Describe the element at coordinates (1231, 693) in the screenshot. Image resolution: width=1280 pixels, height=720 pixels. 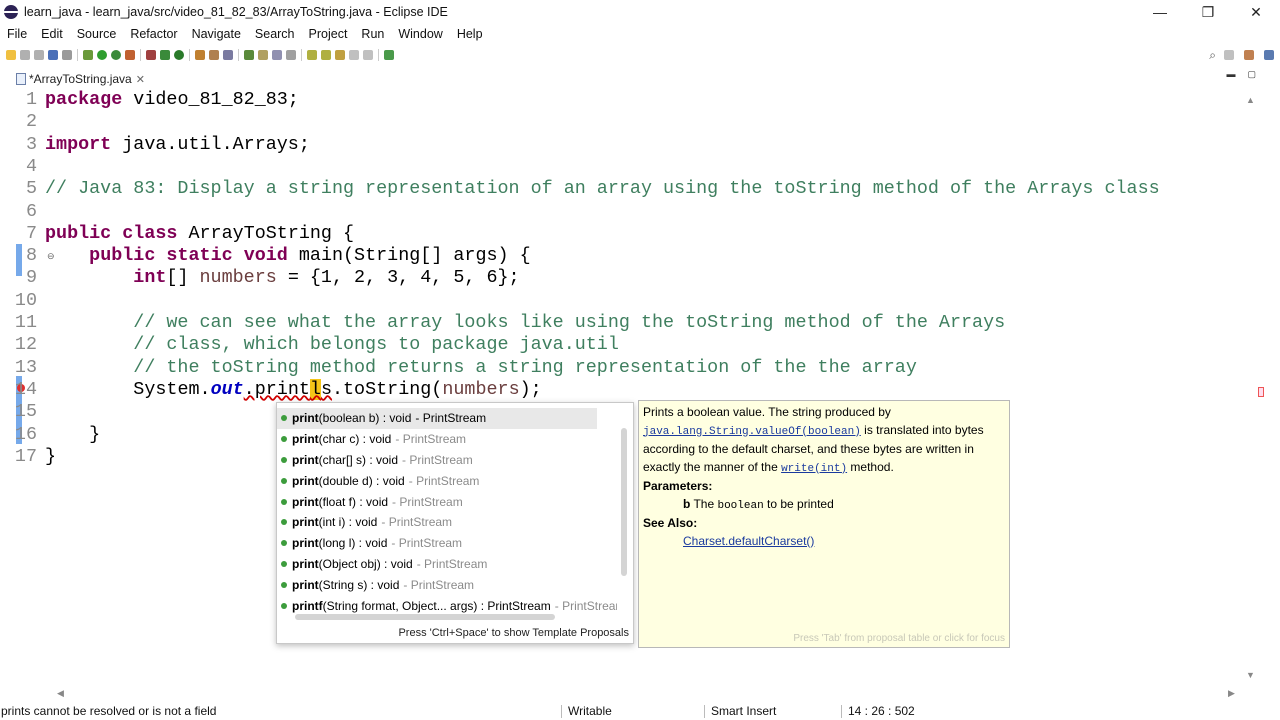
I see `scroll-right-arrow-icon: ▶` at that location.